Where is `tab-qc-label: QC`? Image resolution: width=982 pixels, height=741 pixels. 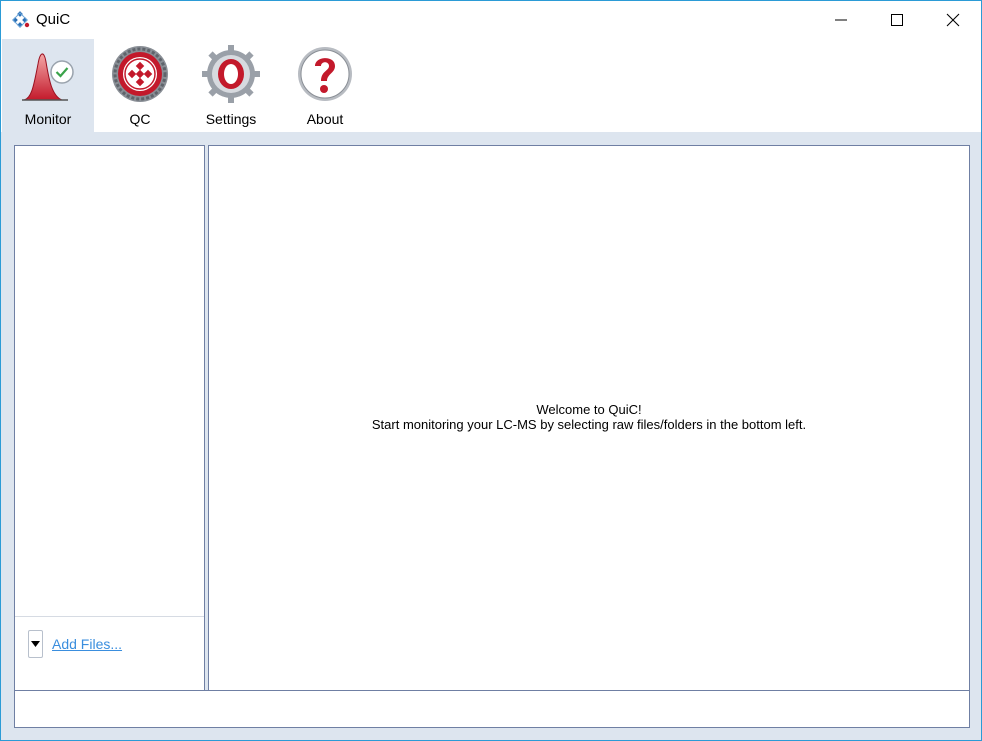 tab-qc-label: QC is located at coordinates (140, 119).